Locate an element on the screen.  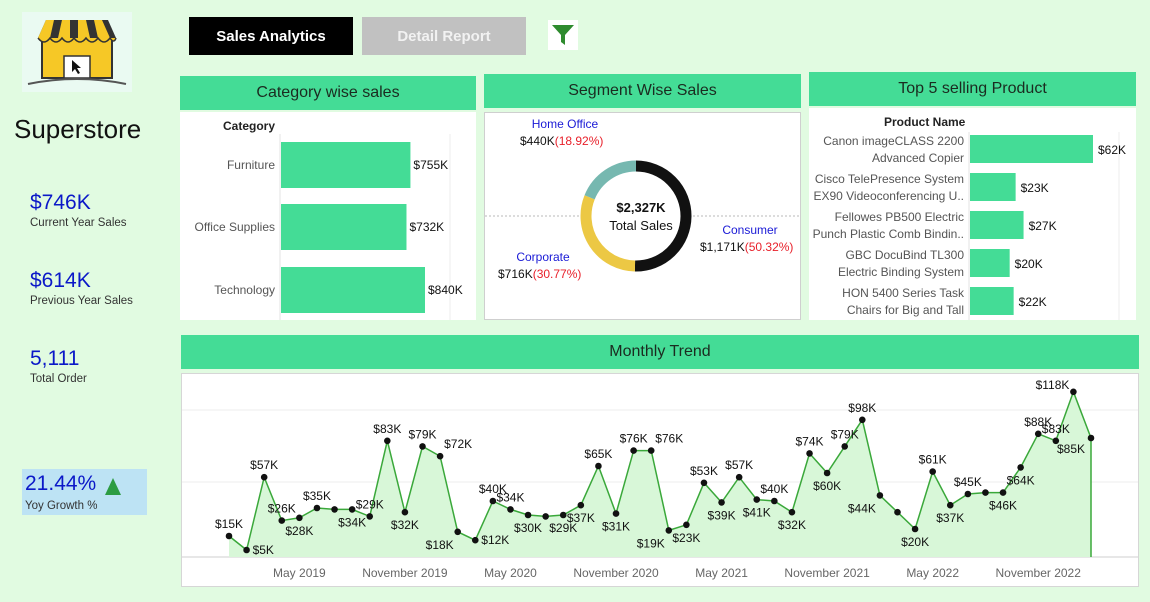
tab-sales-analytics: Sales Analytics is located at coordinates (271, 36).